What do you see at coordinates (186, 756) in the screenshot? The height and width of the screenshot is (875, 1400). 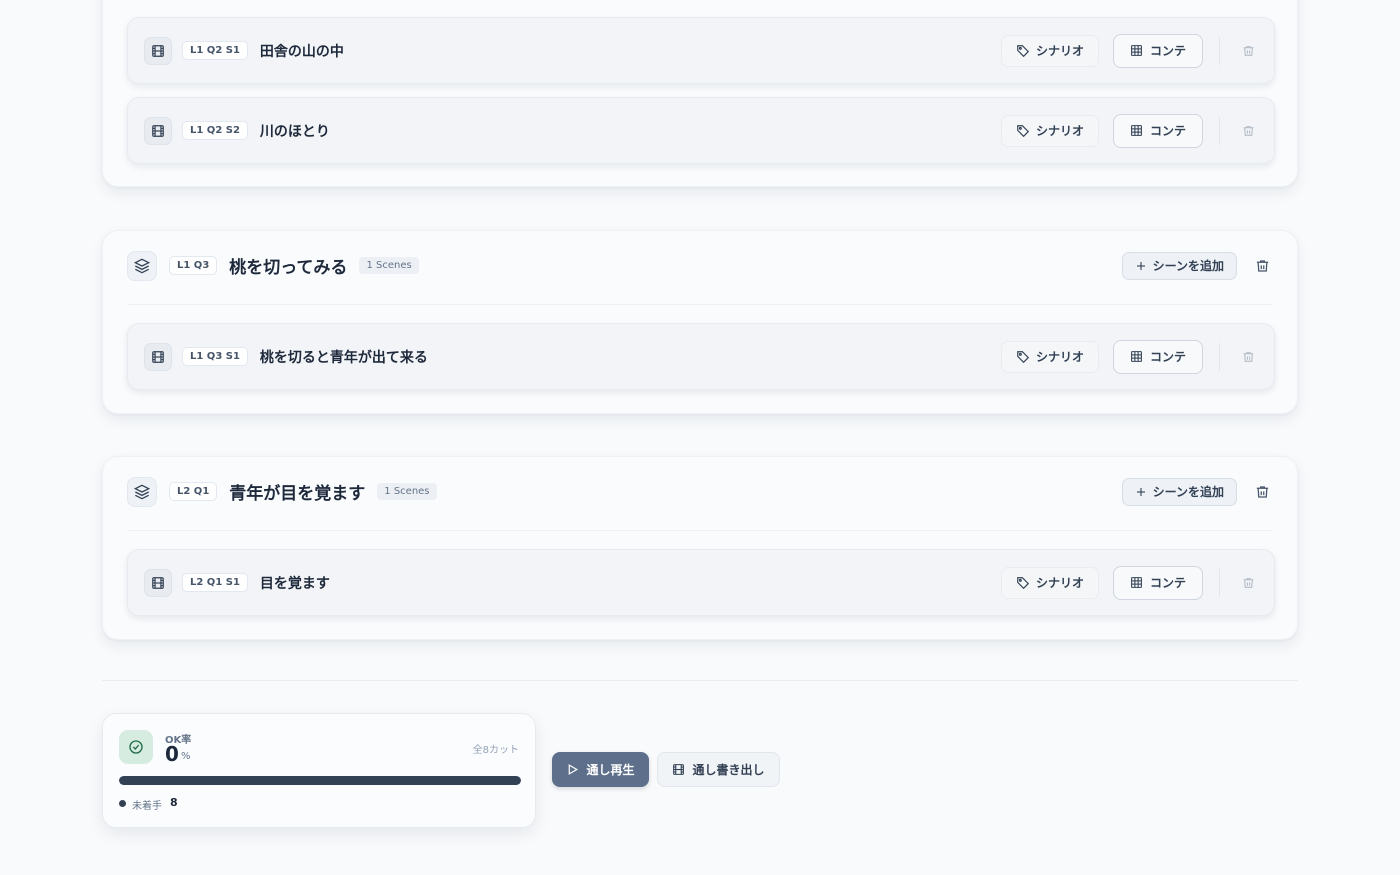 I see `ok-rate-unit: %` at bounding box center [186, 756].